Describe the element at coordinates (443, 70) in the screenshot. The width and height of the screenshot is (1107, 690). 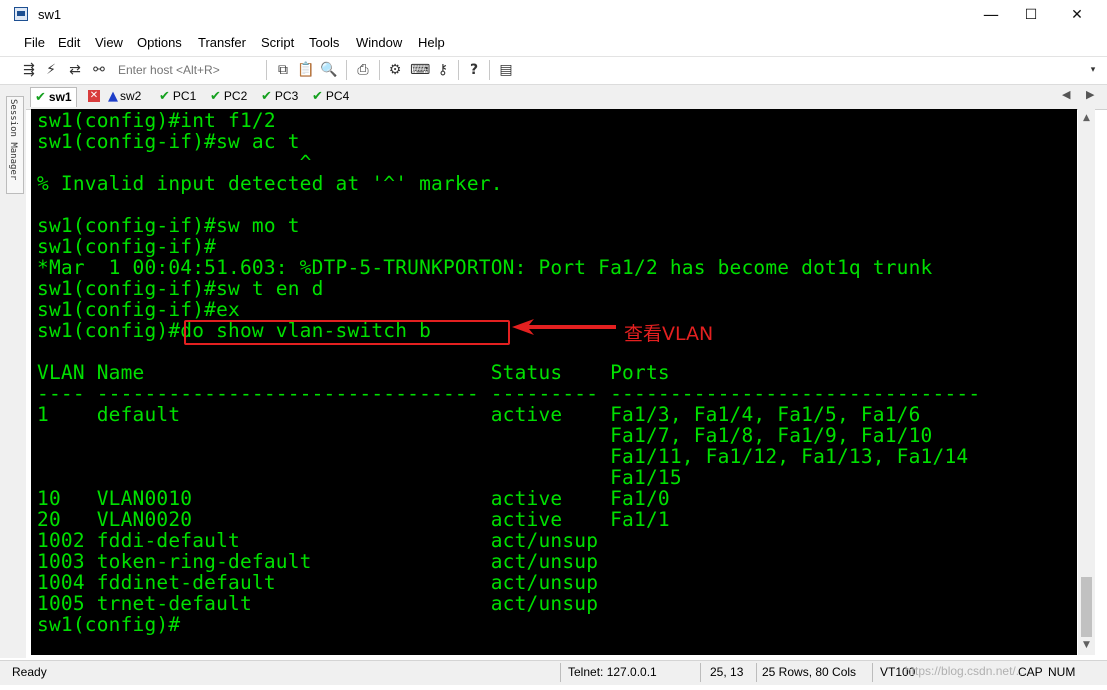
I see `key-agent-icon: ⚷` at that location.